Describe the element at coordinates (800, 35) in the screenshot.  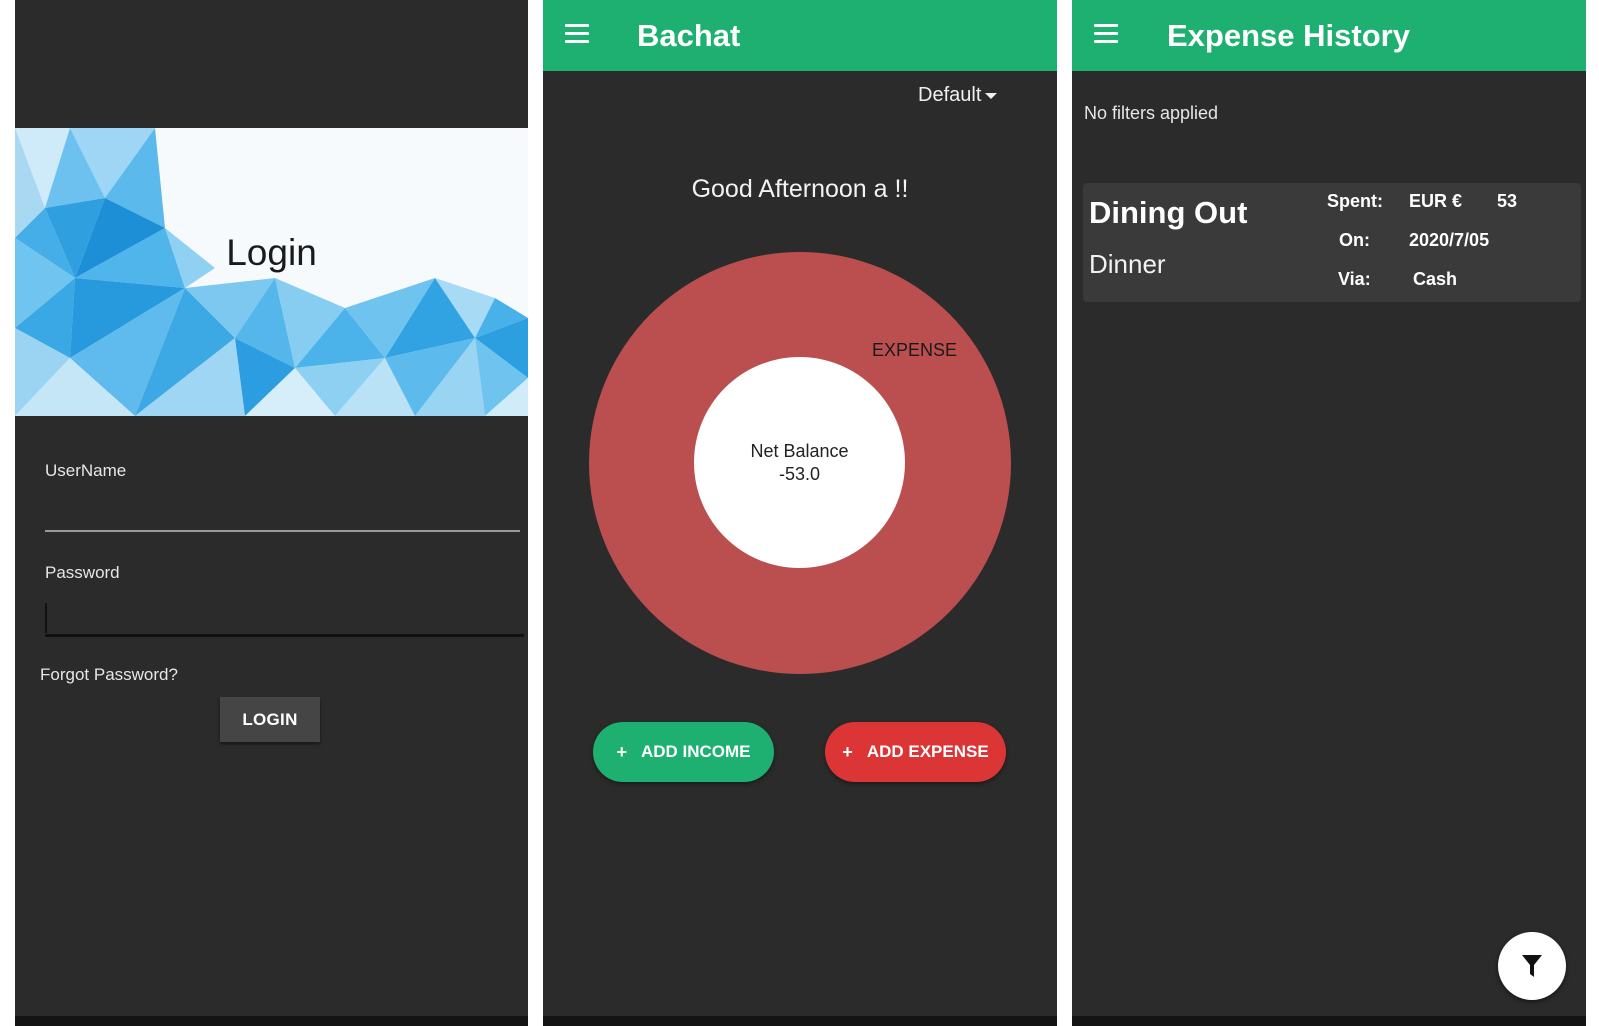
I see `app-toolbar: Bachat` at that location.